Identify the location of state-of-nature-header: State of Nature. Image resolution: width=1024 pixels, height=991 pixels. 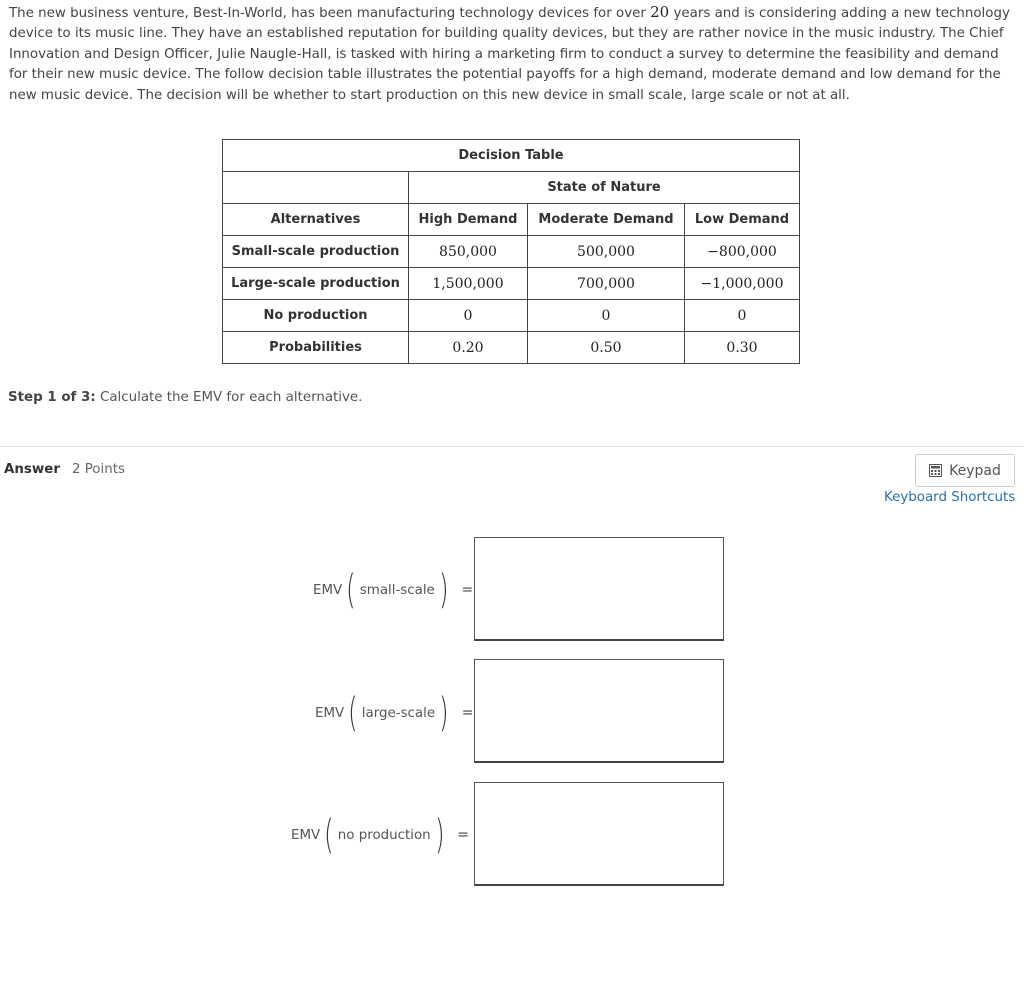
(604, 187).